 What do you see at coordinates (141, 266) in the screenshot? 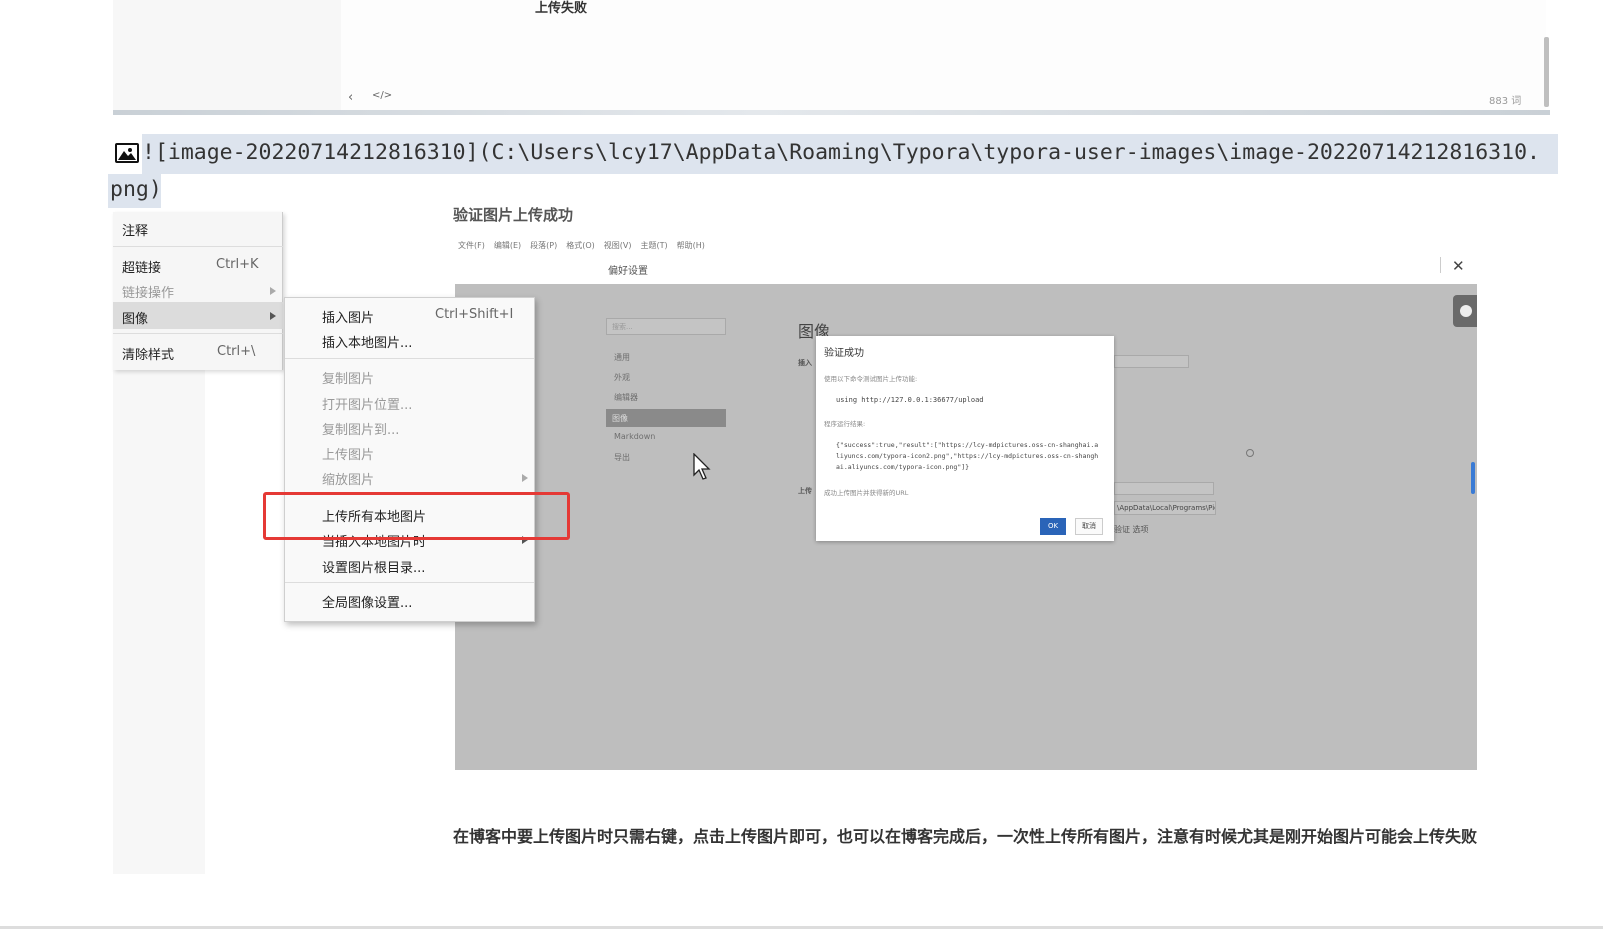
I see `menu-item-hyperlink: 超链接` at bounding box center [141, 266].